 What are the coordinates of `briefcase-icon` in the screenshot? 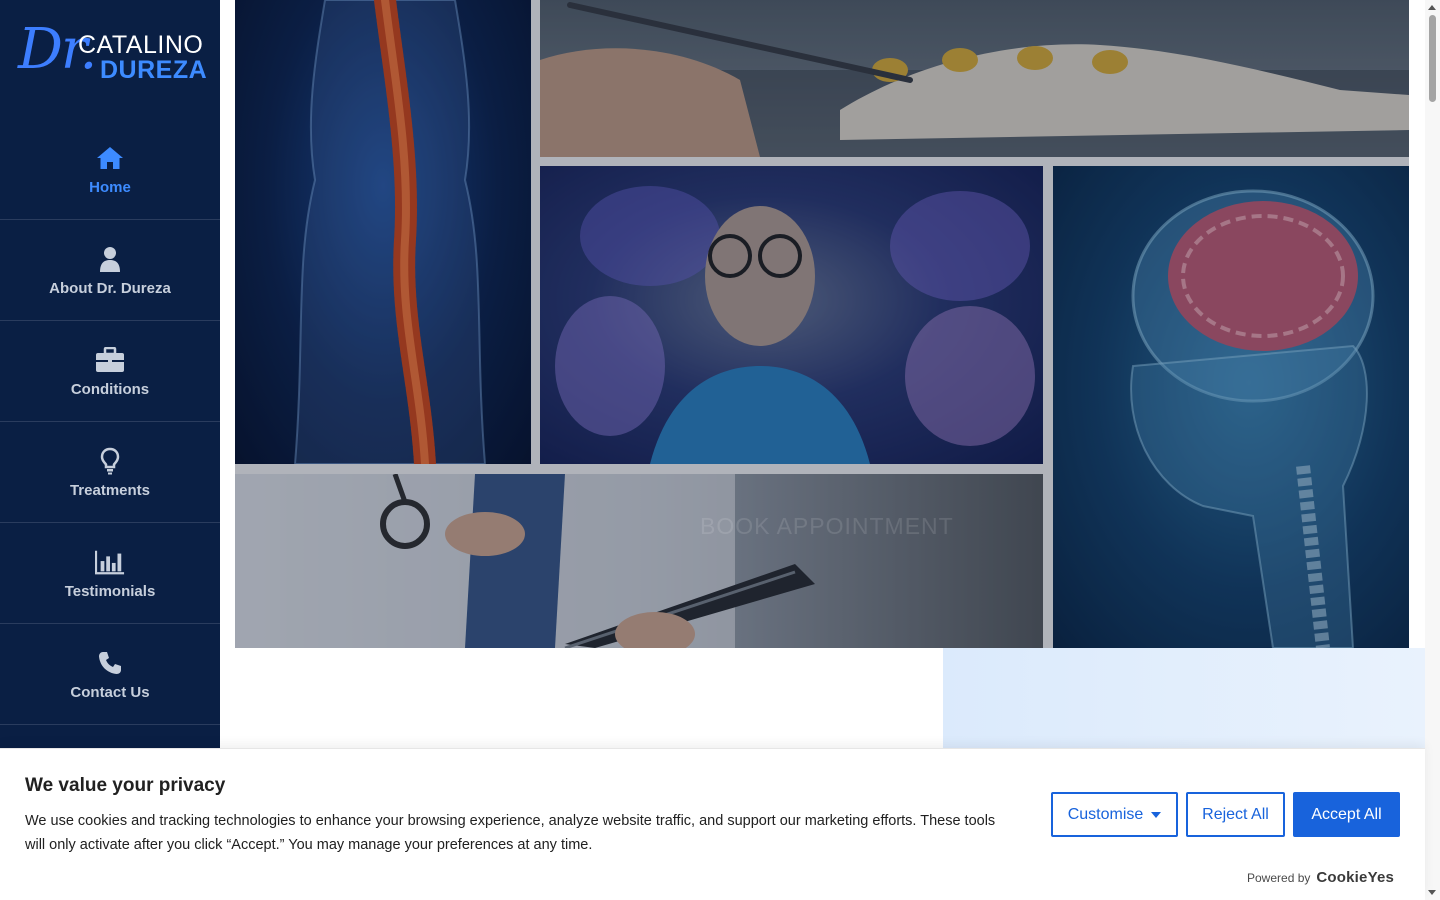 It's located at (110, 360).